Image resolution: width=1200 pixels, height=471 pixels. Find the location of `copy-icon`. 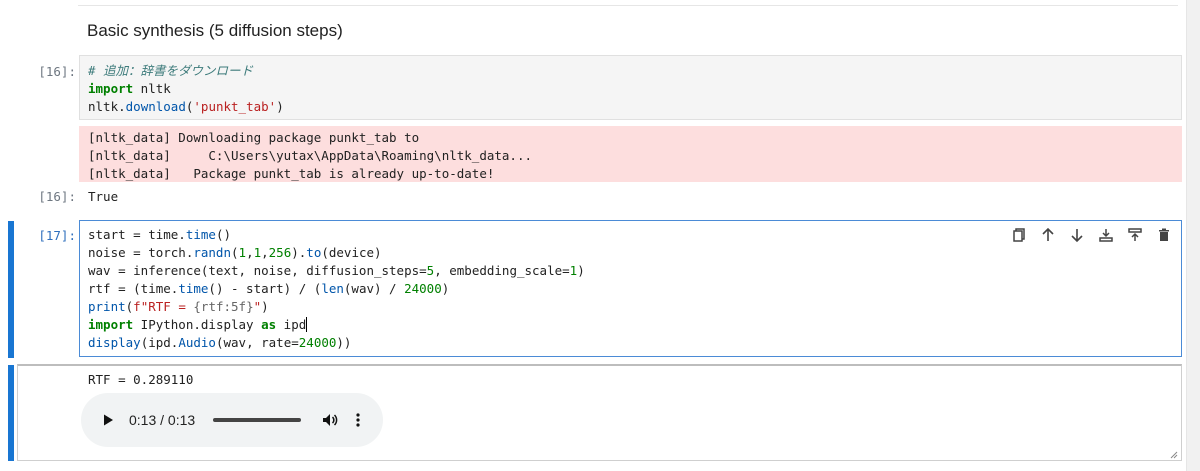

copy-icon is located at coordinates (1018, 234).